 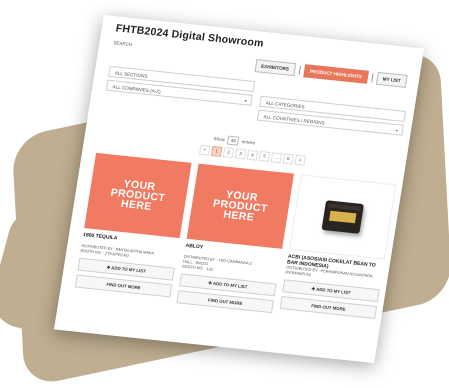 I want to click on page-button: >, so click(x=300, y=160).